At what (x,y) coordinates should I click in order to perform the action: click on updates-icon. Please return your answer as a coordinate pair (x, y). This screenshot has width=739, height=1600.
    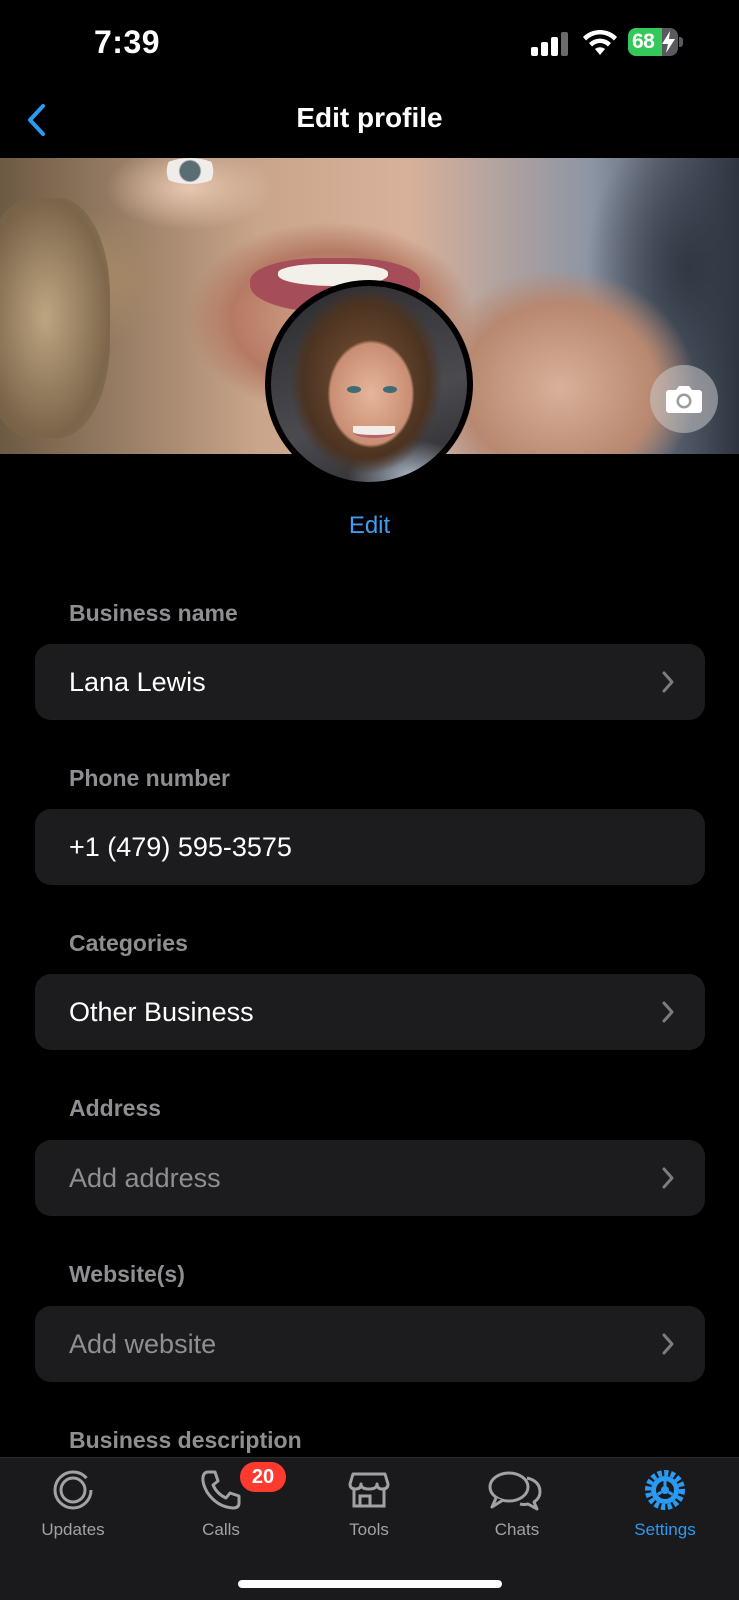
    Looking at the image, I should click on (73, 1490).